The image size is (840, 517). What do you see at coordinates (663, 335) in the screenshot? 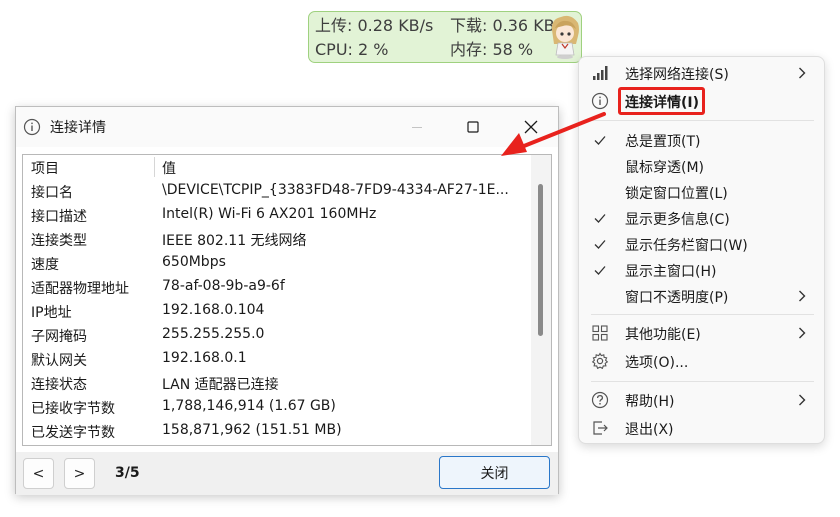
I see `menu-item-label: 其他功能(E)` at bounding box center [663, 335].